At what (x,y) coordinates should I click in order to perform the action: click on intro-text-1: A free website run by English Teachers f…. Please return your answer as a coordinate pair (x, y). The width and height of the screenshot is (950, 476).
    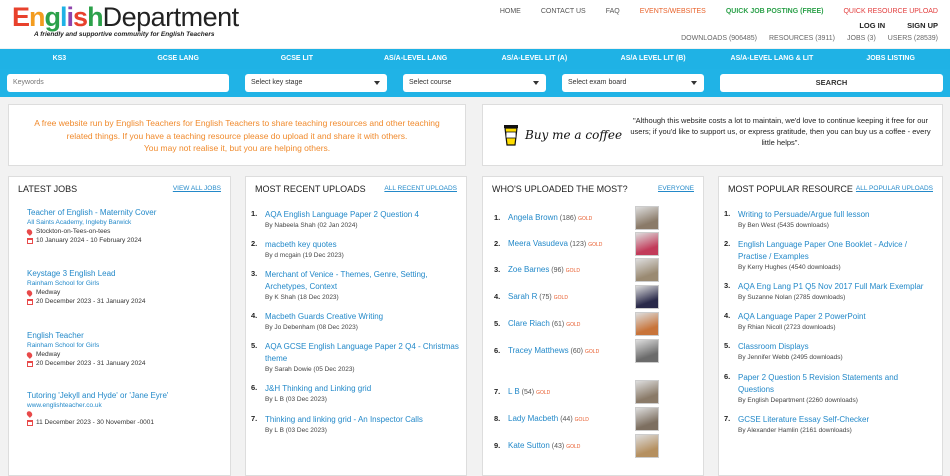
    Looking at the image, I should click on (237, 123).